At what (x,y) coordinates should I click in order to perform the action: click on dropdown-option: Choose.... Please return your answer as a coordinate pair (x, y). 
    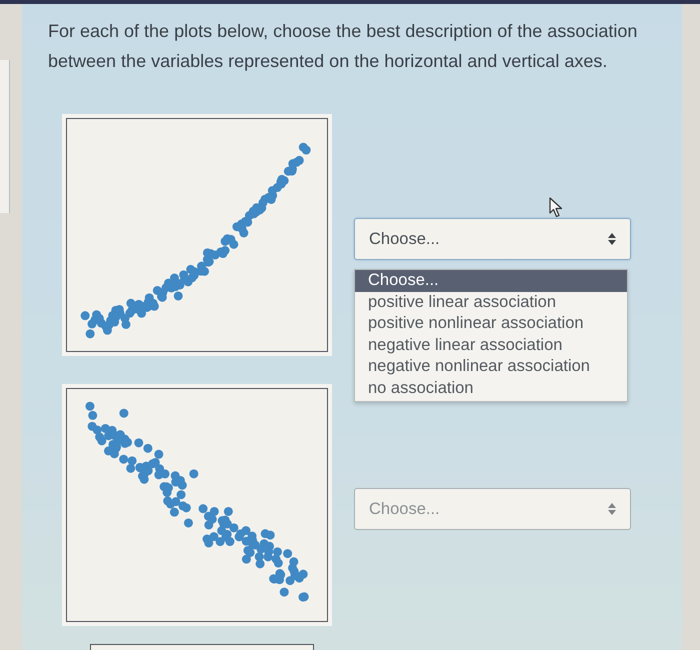
    Looking at the image, I should click on (491, 281).